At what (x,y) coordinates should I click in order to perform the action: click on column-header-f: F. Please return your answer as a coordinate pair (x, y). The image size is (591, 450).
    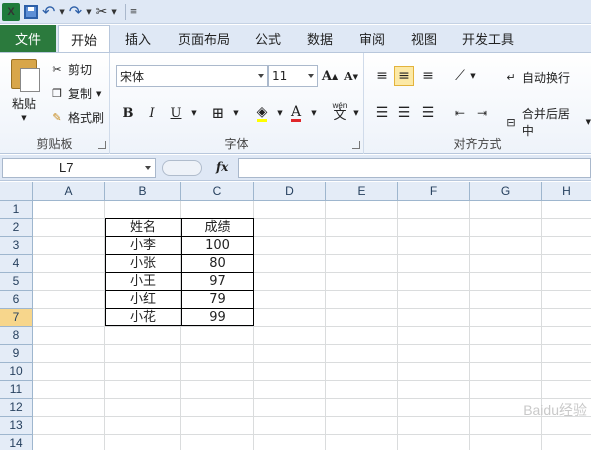
    Looking at the image, I should click on (434, 191).